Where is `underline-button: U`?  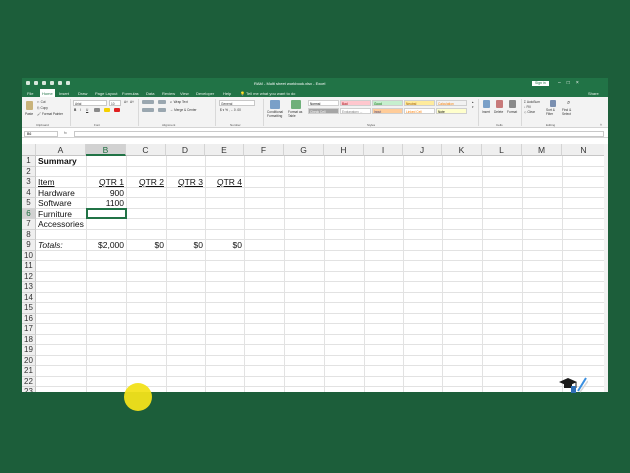 underline-button: U is located at coordinates (87, 110).